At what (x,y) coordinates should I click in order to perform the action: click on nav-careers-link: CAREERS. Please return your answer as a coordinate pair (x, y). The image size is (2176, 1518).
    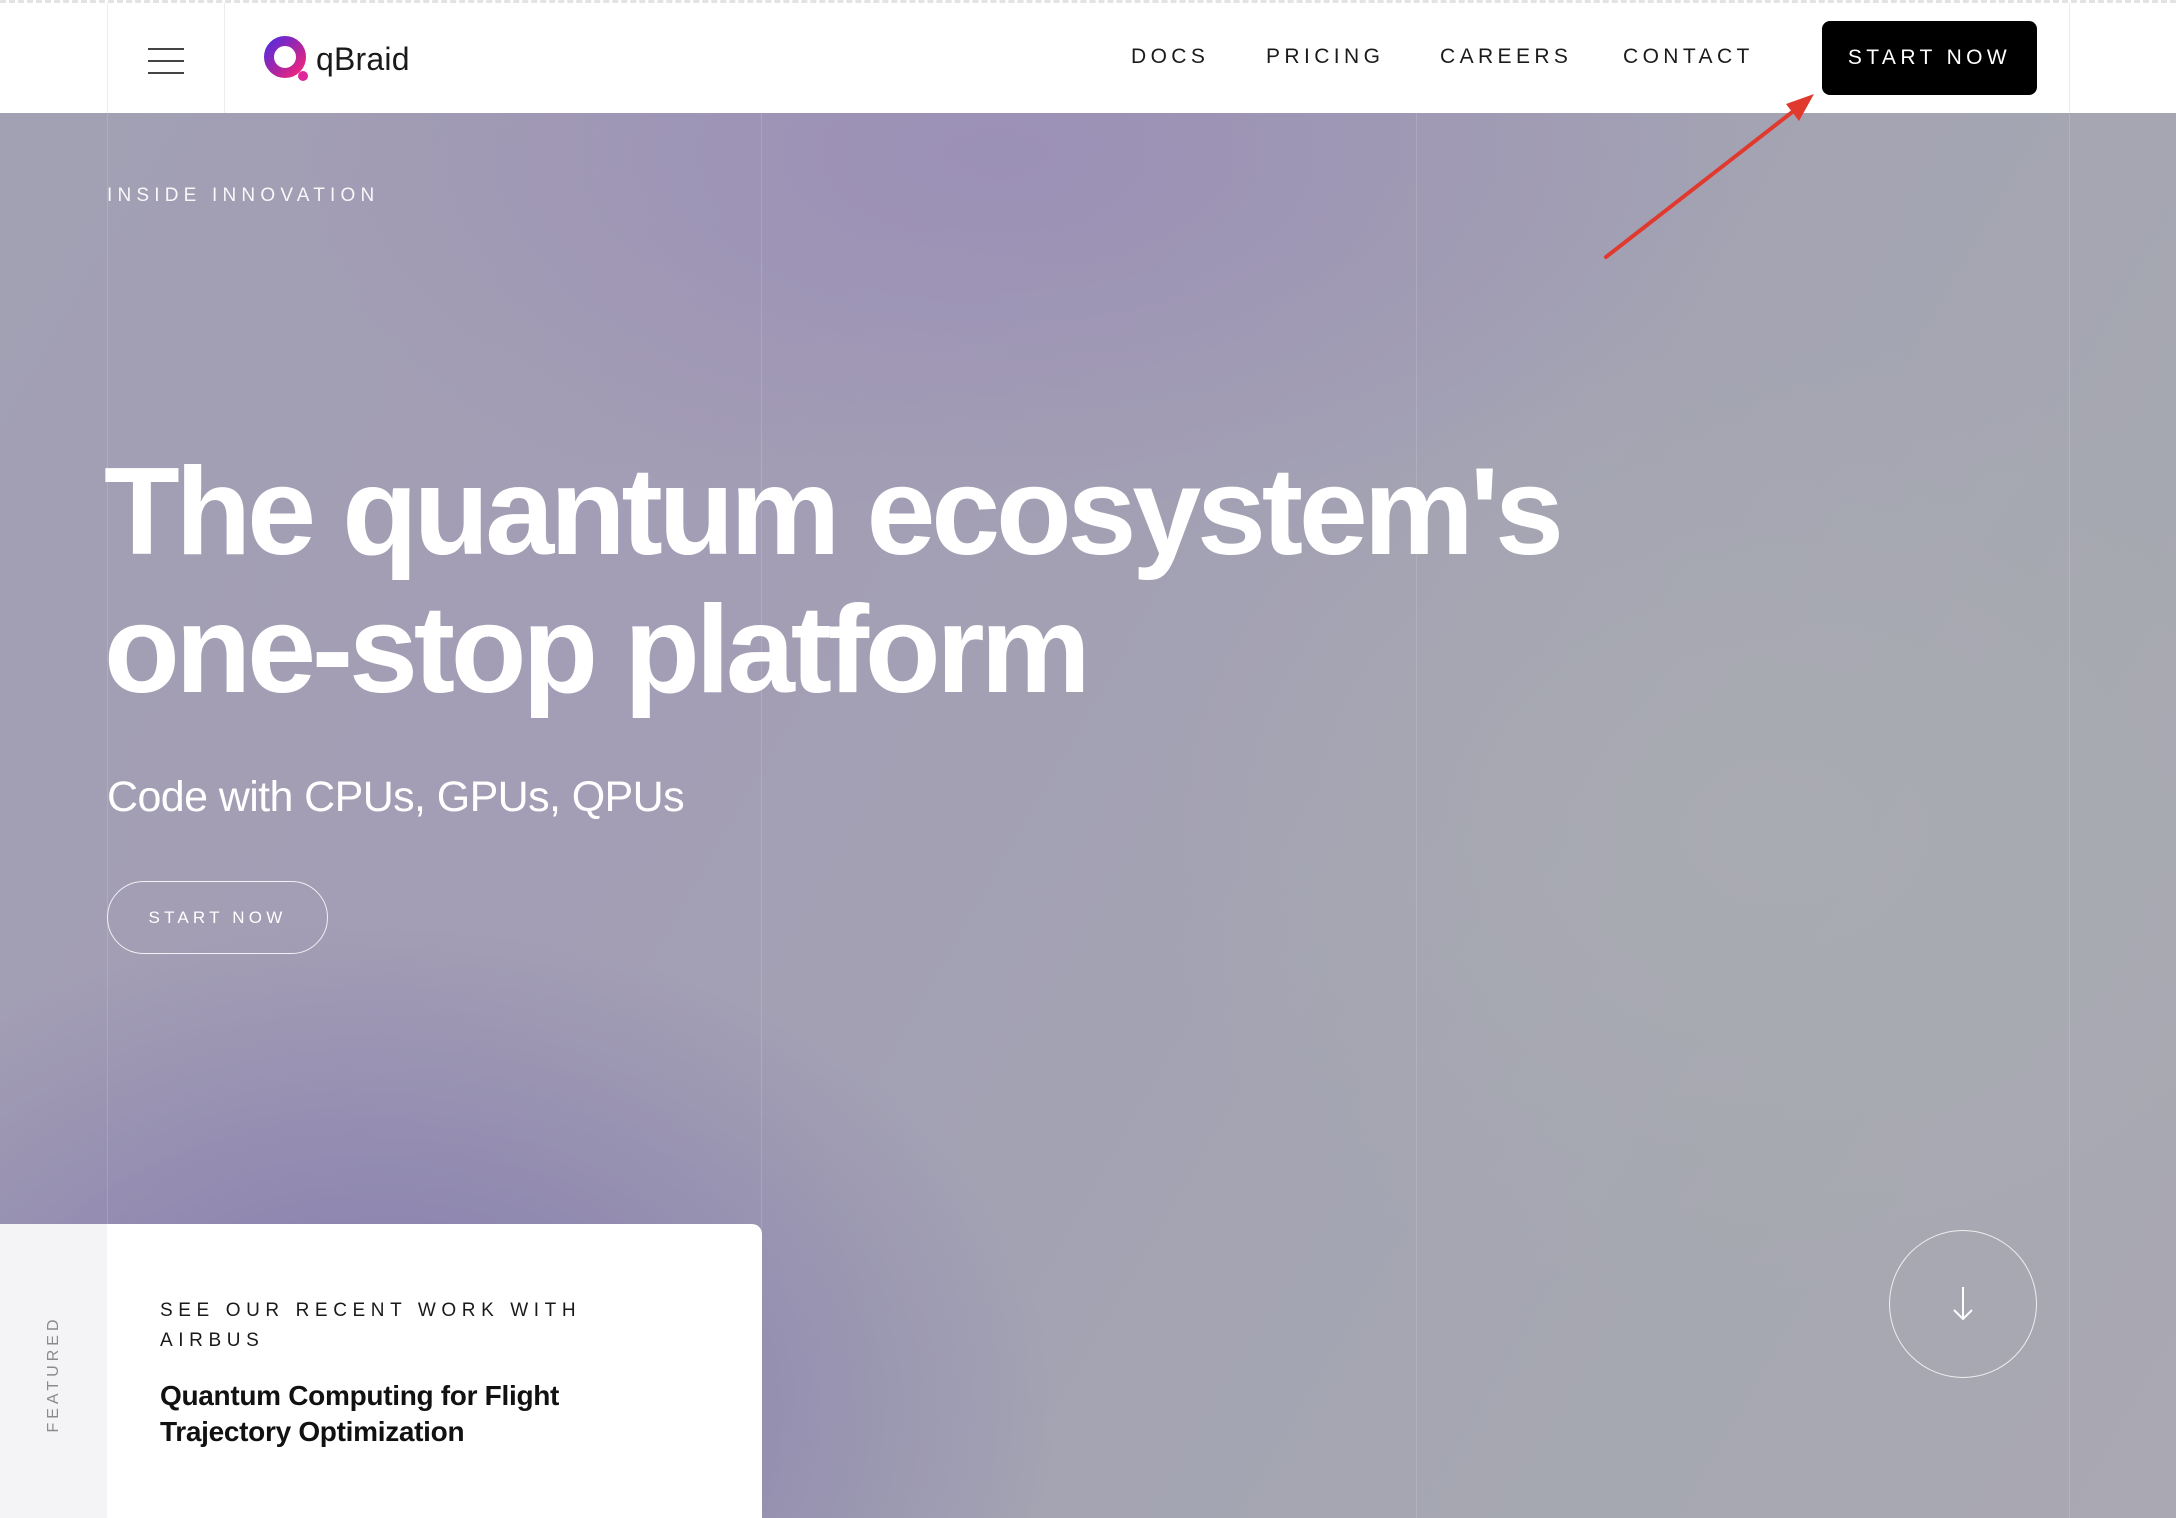
    Looking at the image, I should click on (1506, 57).